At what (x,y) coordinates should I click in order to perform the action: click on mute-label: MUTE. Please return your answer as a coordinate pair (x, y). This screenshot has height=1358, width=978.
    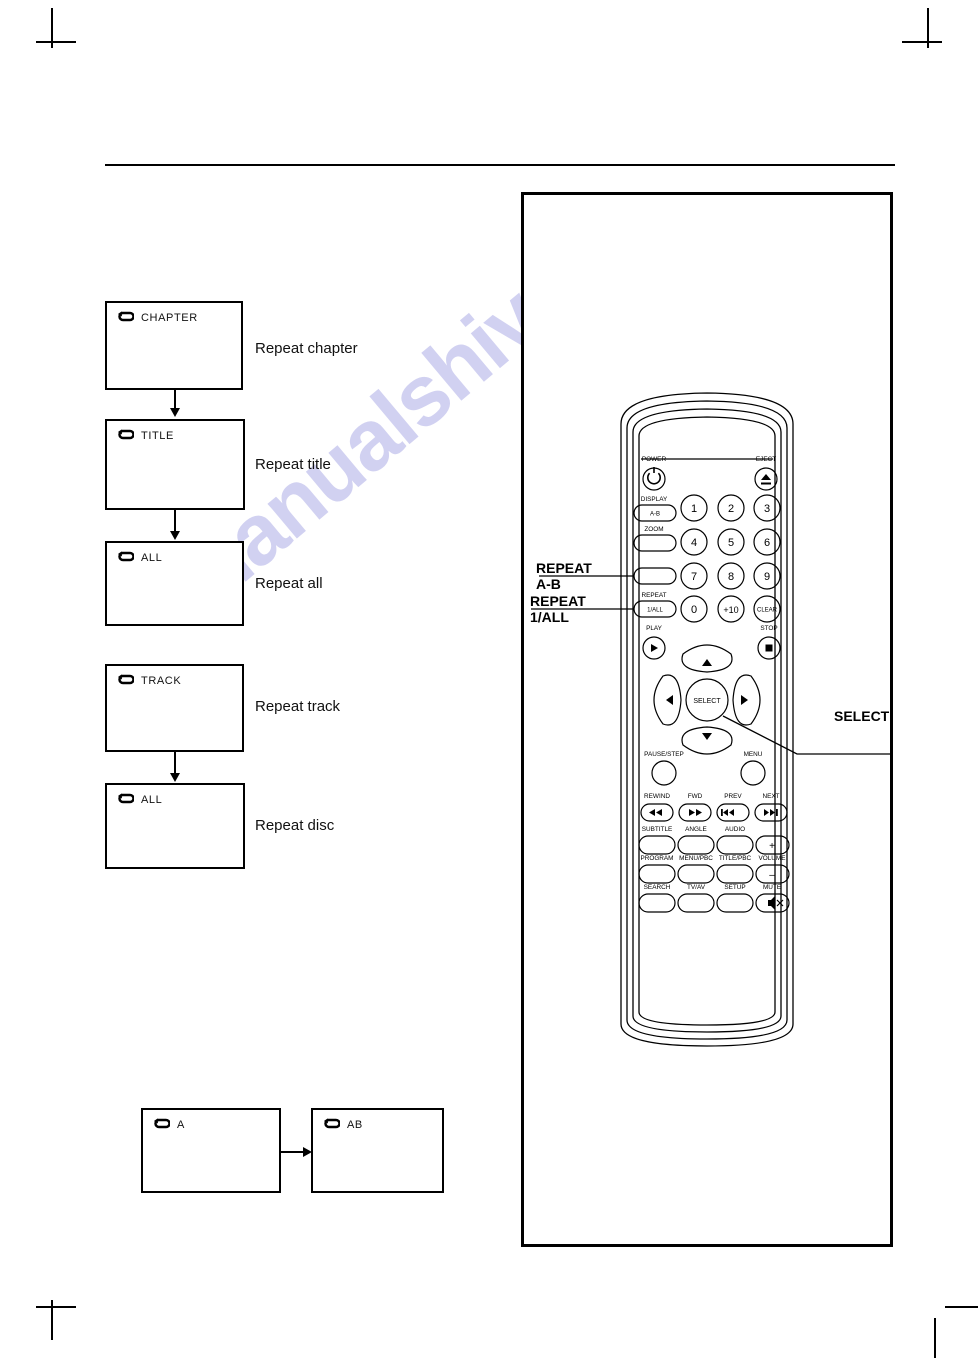
    Looking at the image, I should click on (772, 887).